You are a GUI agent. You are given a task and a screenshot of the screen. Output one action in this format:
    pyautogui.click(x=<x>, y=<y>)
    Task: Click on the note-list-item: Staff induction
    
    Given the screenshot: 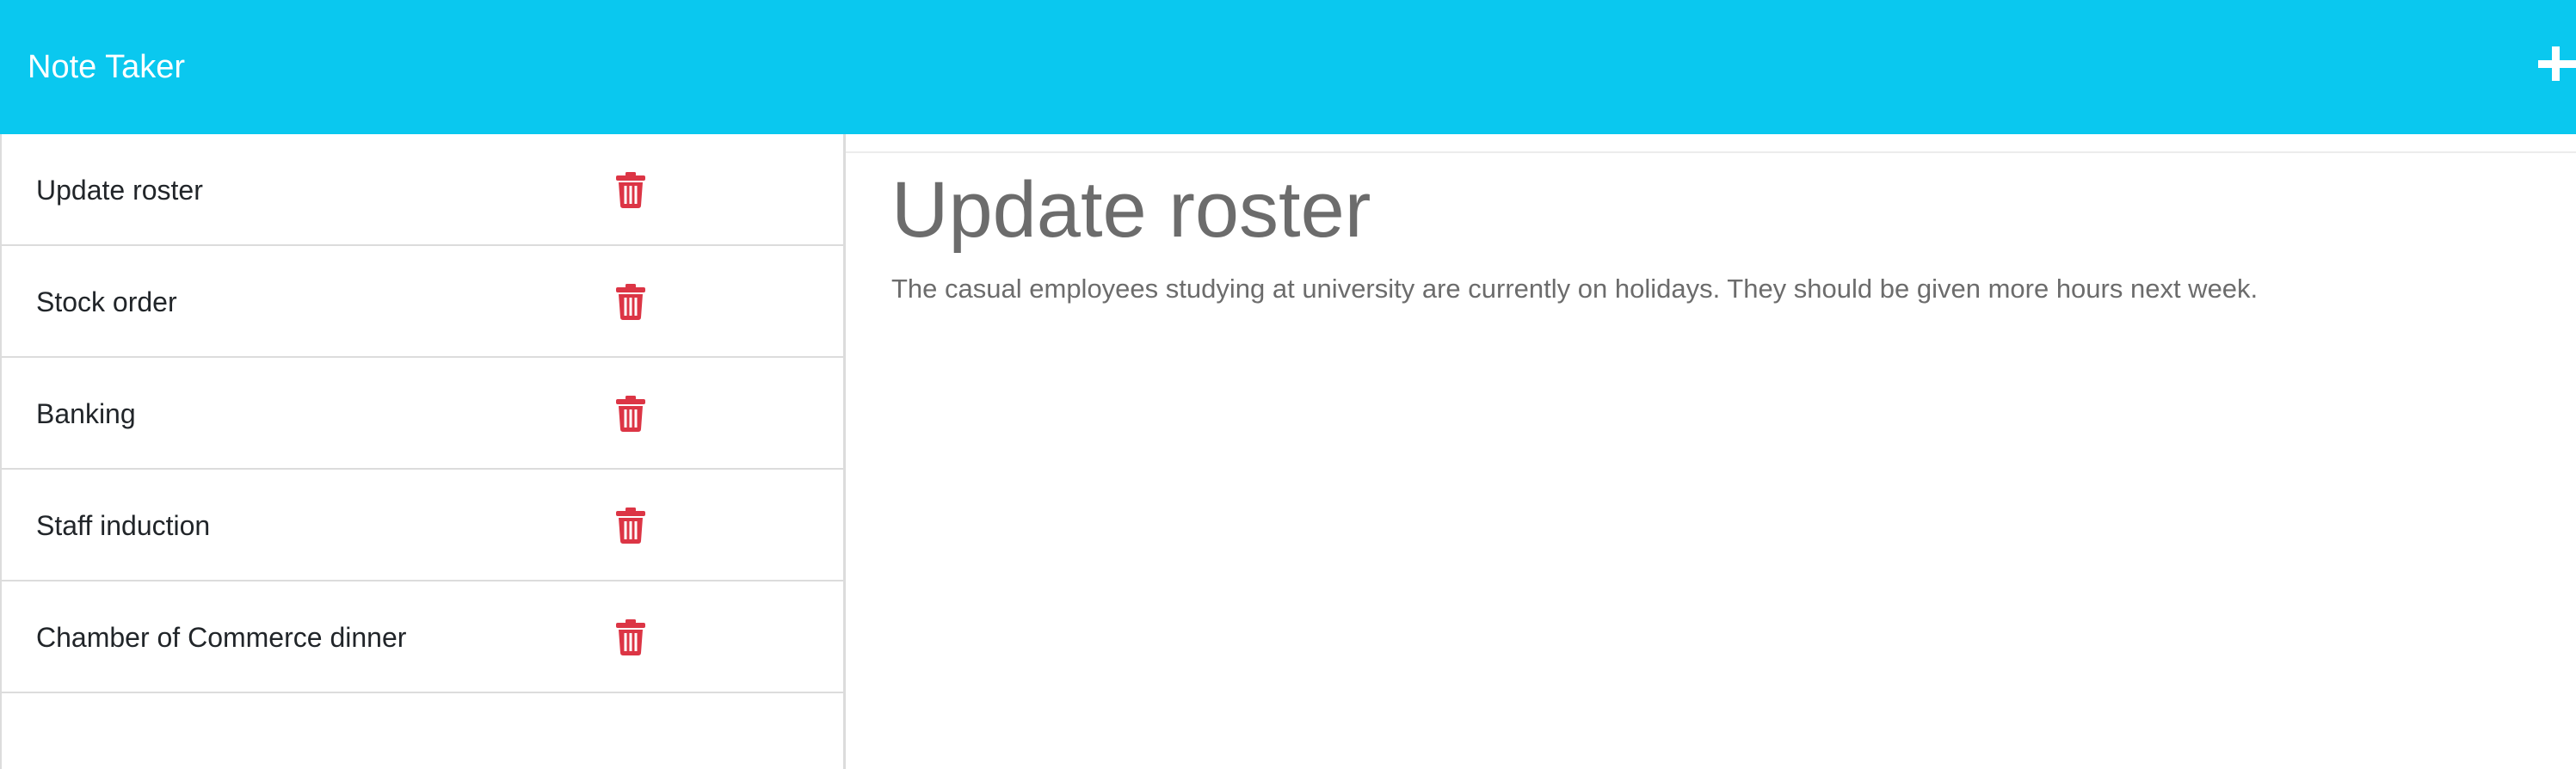 What is the action you would take?
    pyautogui.click(x=423, y=525)
    